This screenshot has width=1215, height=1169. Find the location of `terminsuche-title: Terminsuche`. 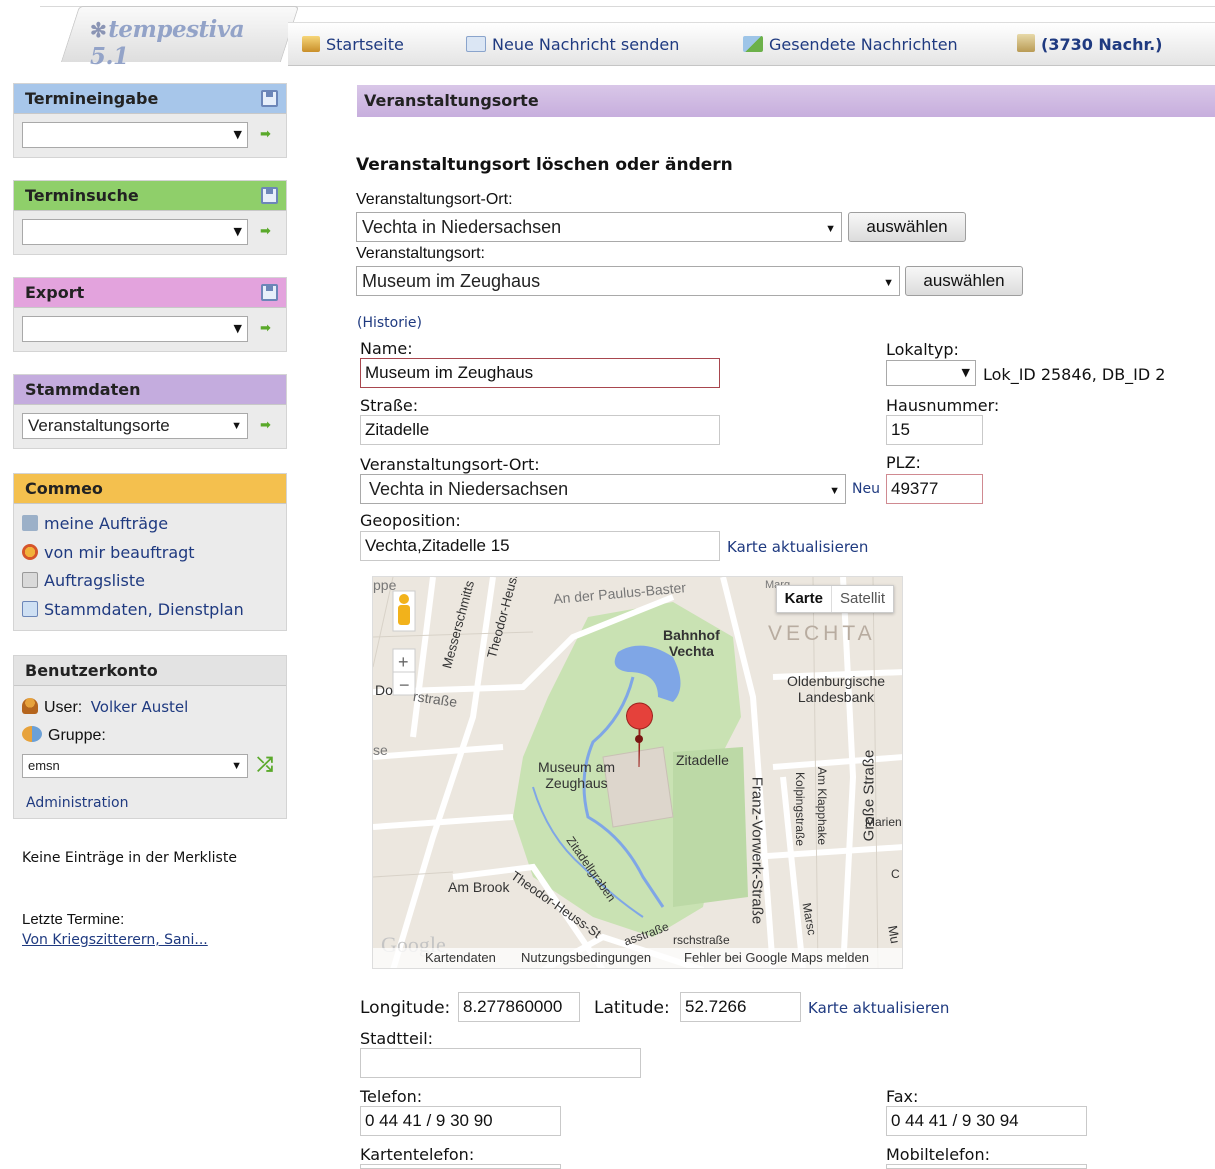

terminsuche-title: Terminsuche is located at coordinates (150, 196).